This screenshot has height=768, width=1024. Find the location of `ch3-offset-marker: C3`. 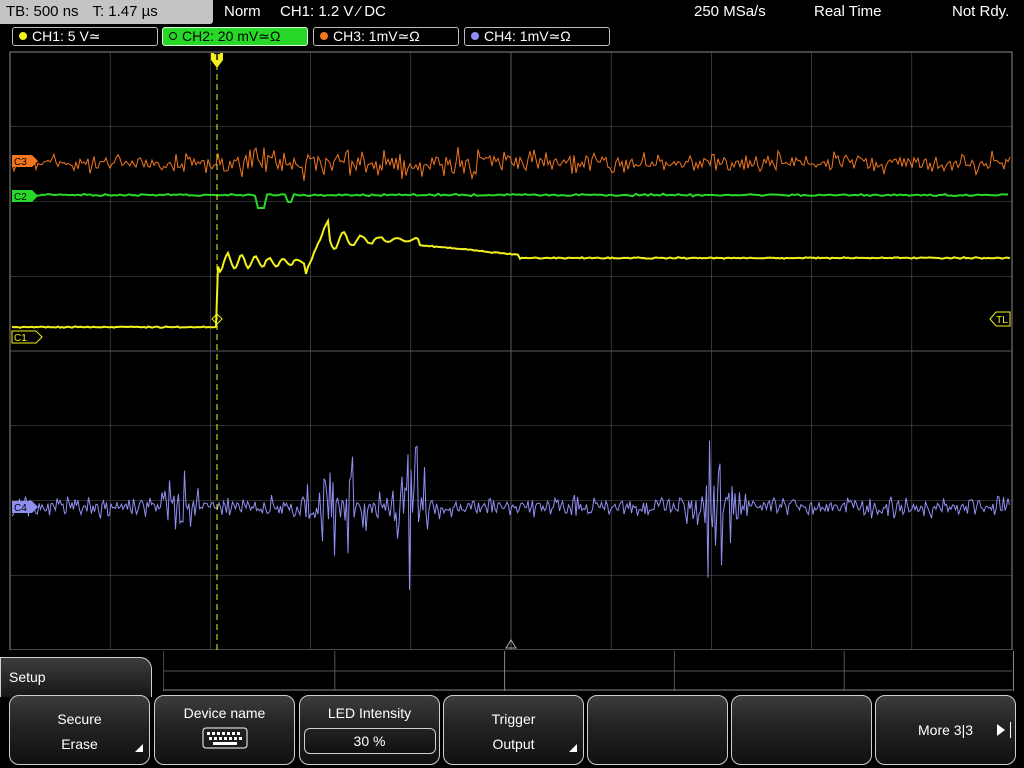

ch3-offset-marker: C3 is located at coordinates (25, 161).